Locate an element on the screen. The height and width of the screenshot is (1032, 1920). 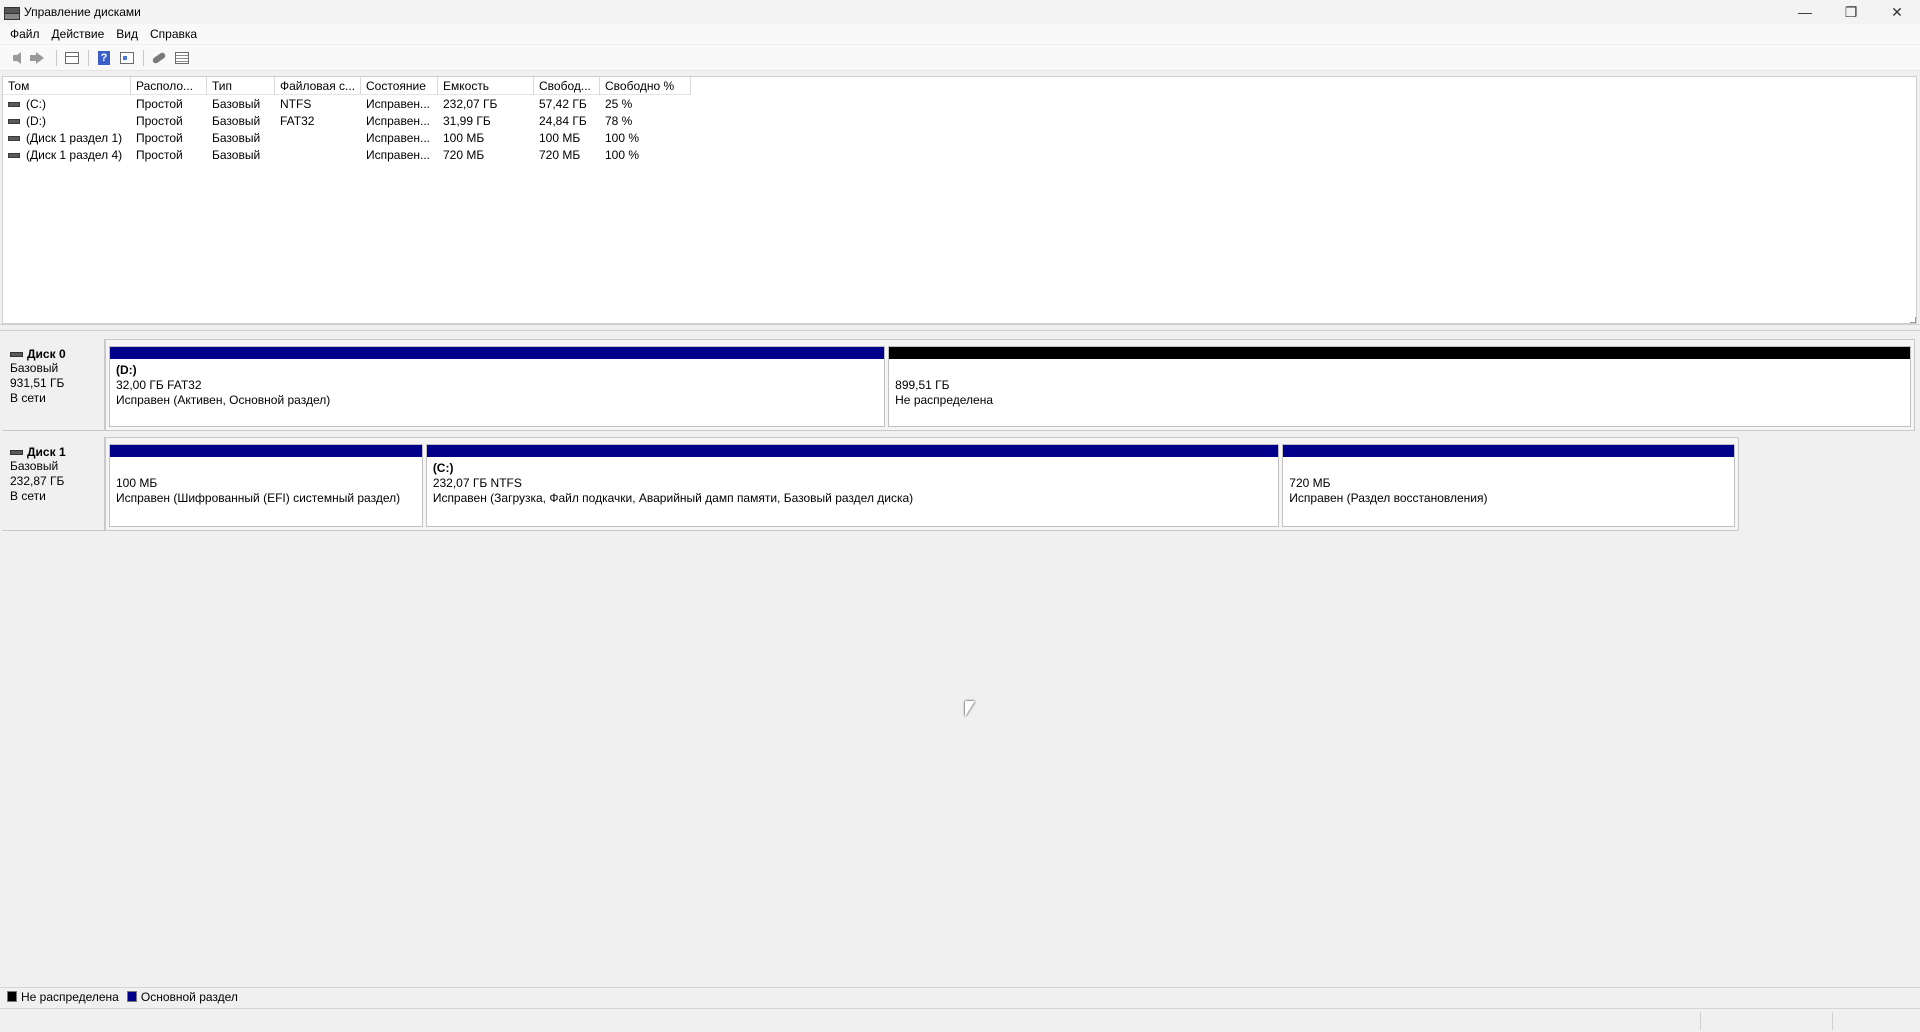
back-icon is located at coordinates (17, 57).